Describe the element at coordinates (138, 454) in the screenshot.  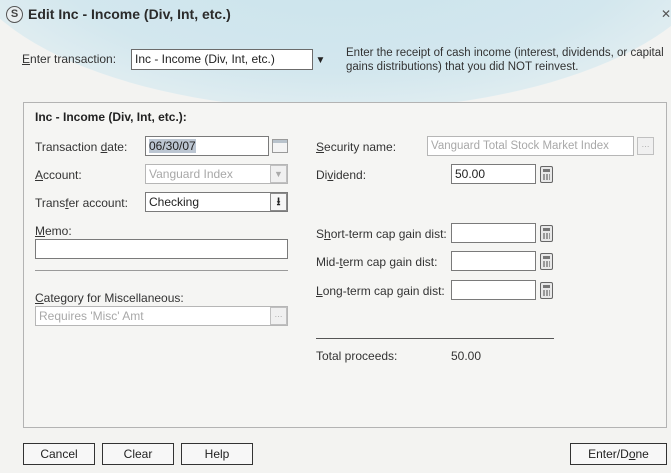
I see `clear-button: Clear` at that location.